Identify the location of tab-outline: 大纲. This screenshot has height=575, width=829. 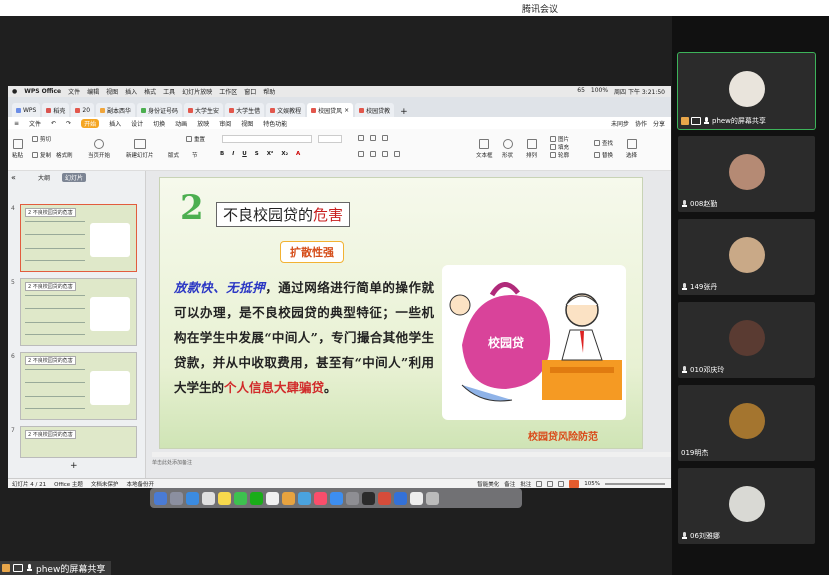
(44, 177).